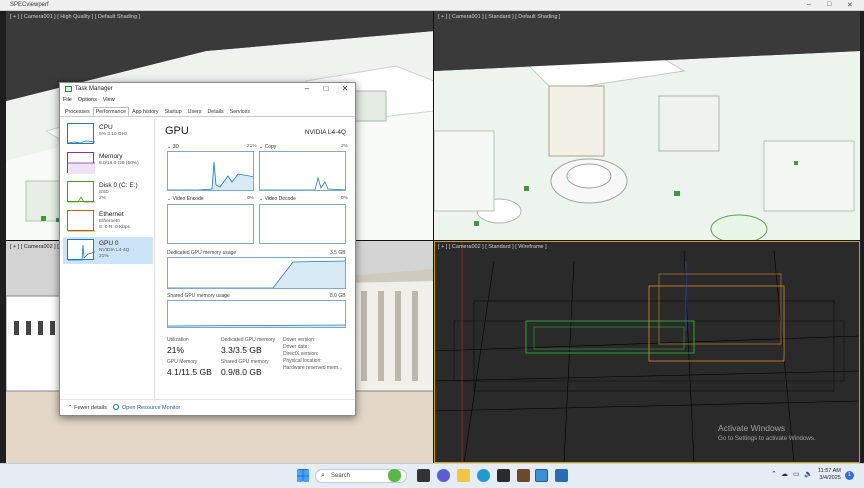  Describe the element at coordinates (109, 100) in the screenshot. I see `menu-view: View` at that location.